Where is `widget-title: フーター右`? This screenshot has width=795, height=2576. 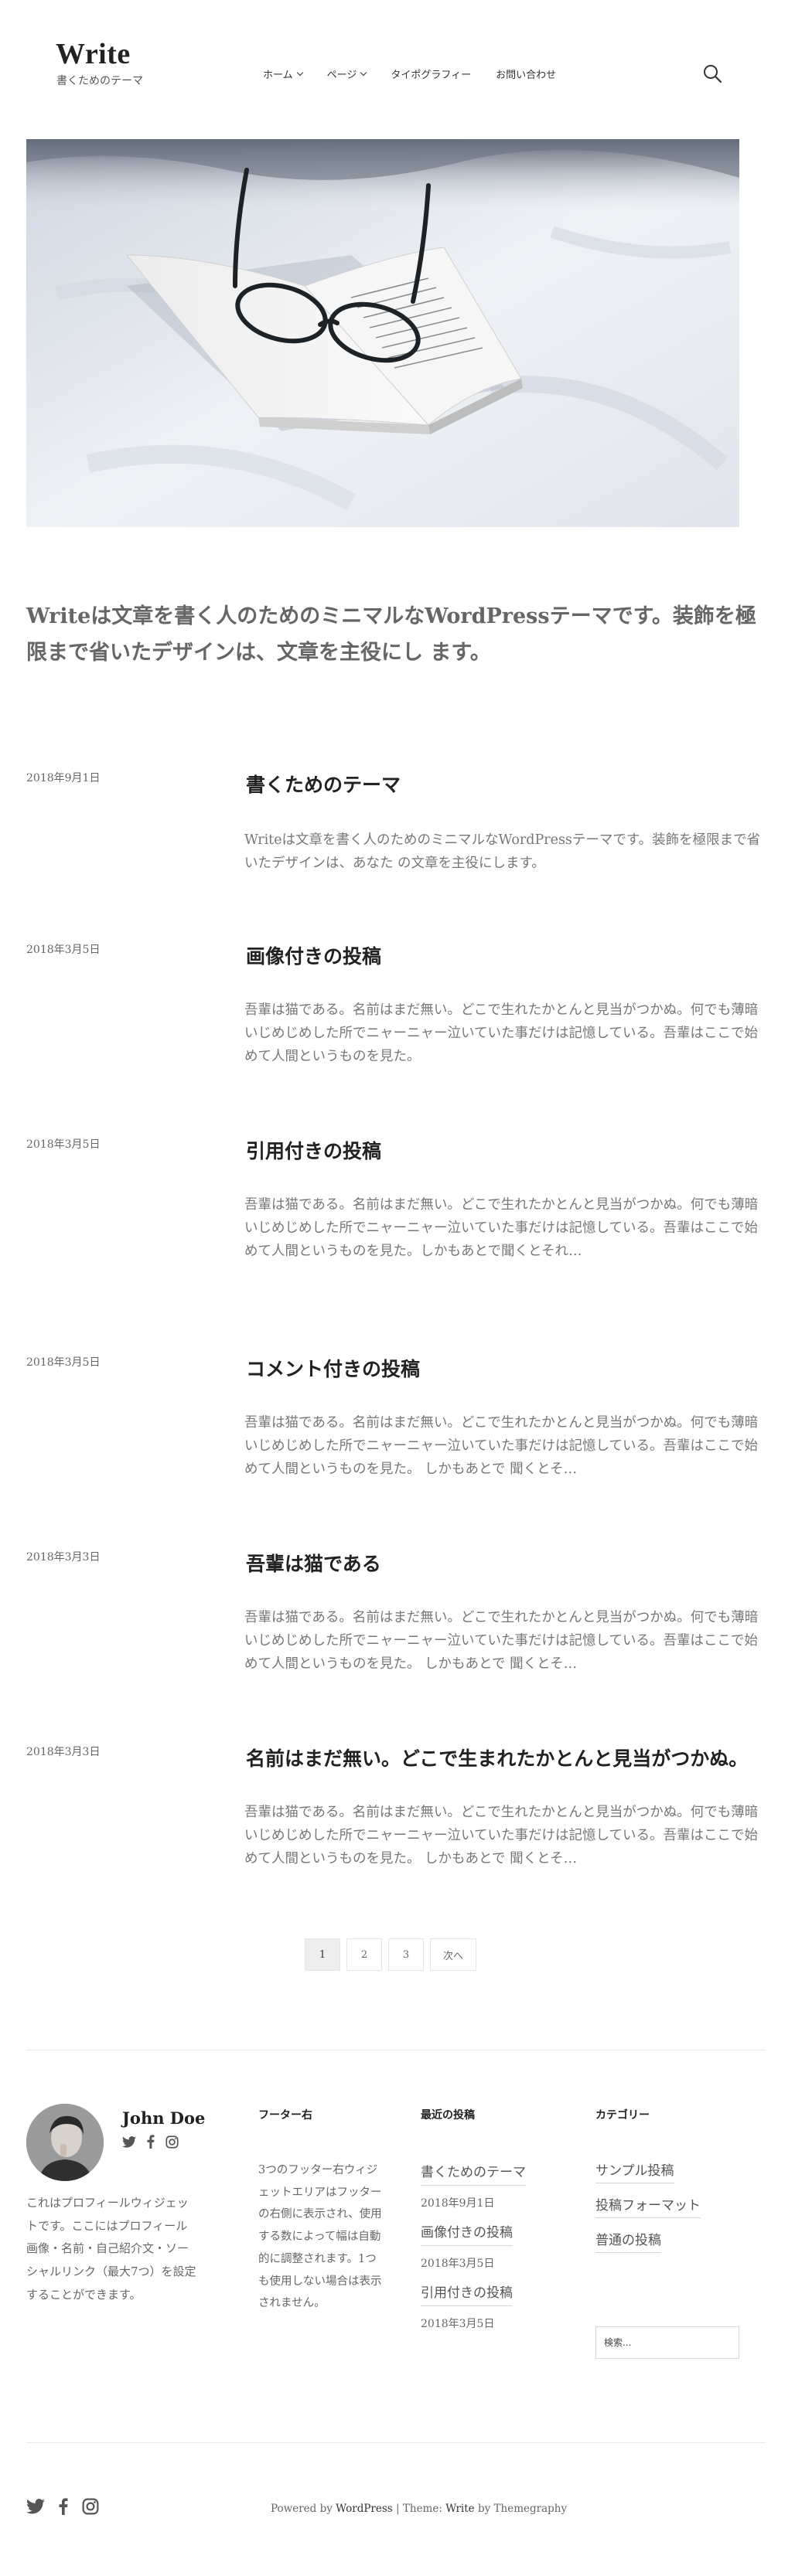 widget-title: フーター右 is located at coordinates (285, 2115).